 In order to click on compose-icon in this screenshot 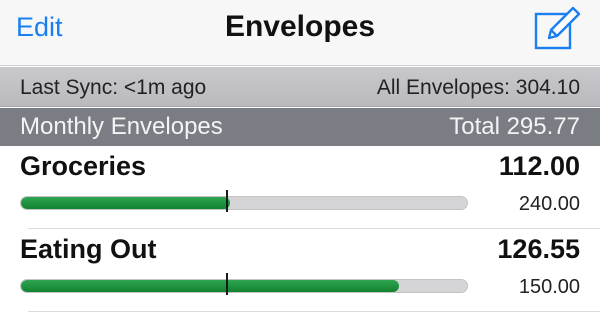, I will do `click(555, 28)`.